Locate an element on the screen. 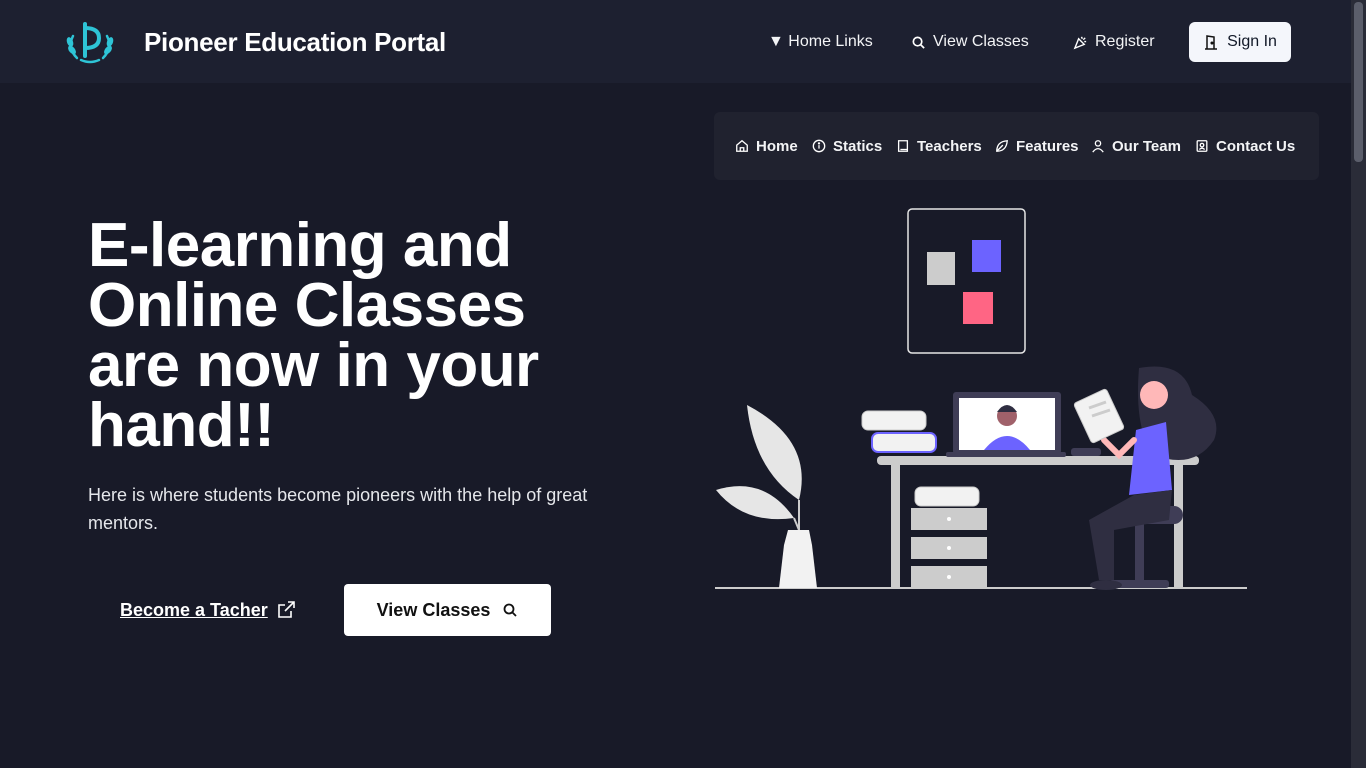  view-classes-button: View Classes is located at coordinates (447, 610).